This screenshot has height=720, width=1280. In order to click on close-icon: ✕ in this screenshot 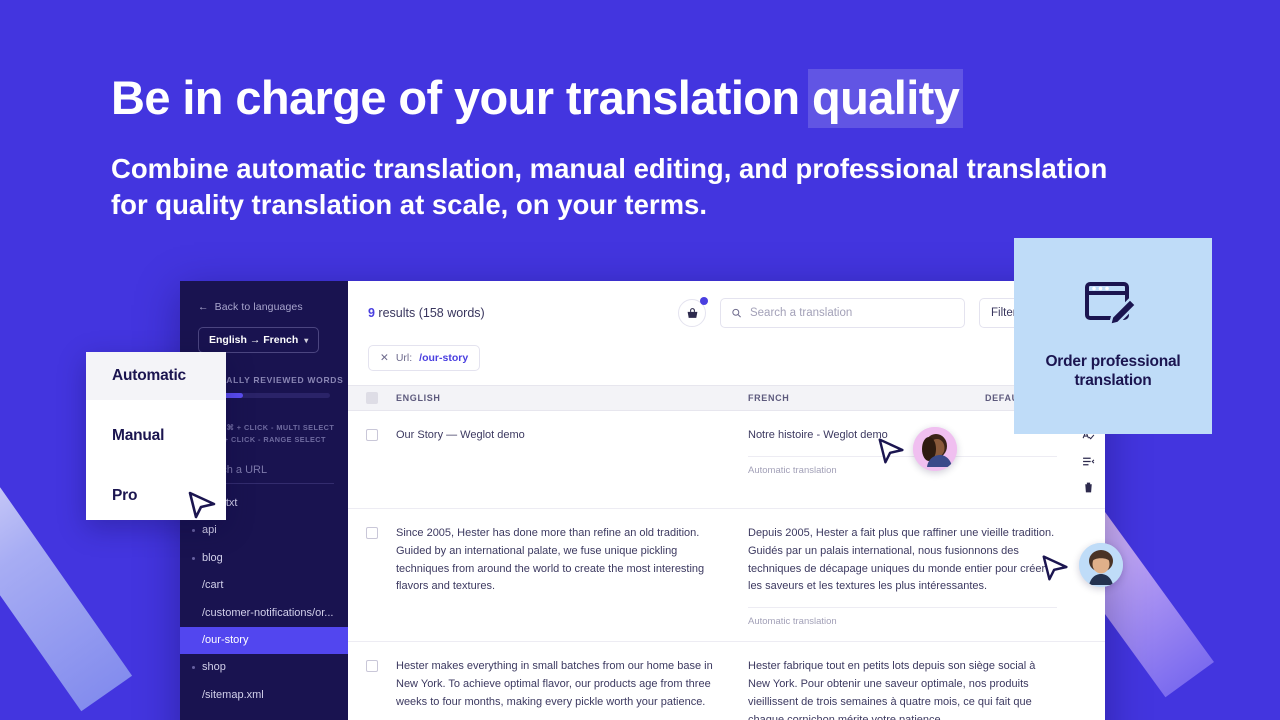, I will do `click(384, 358)`.